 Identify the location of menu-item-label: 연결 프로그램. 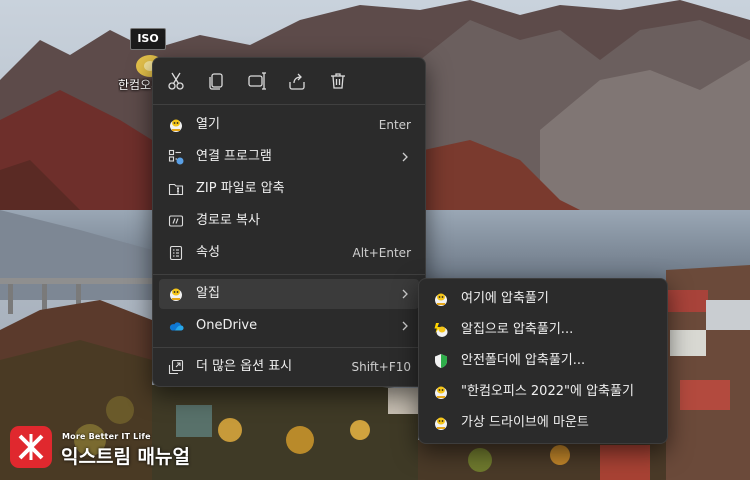
(234, 156).